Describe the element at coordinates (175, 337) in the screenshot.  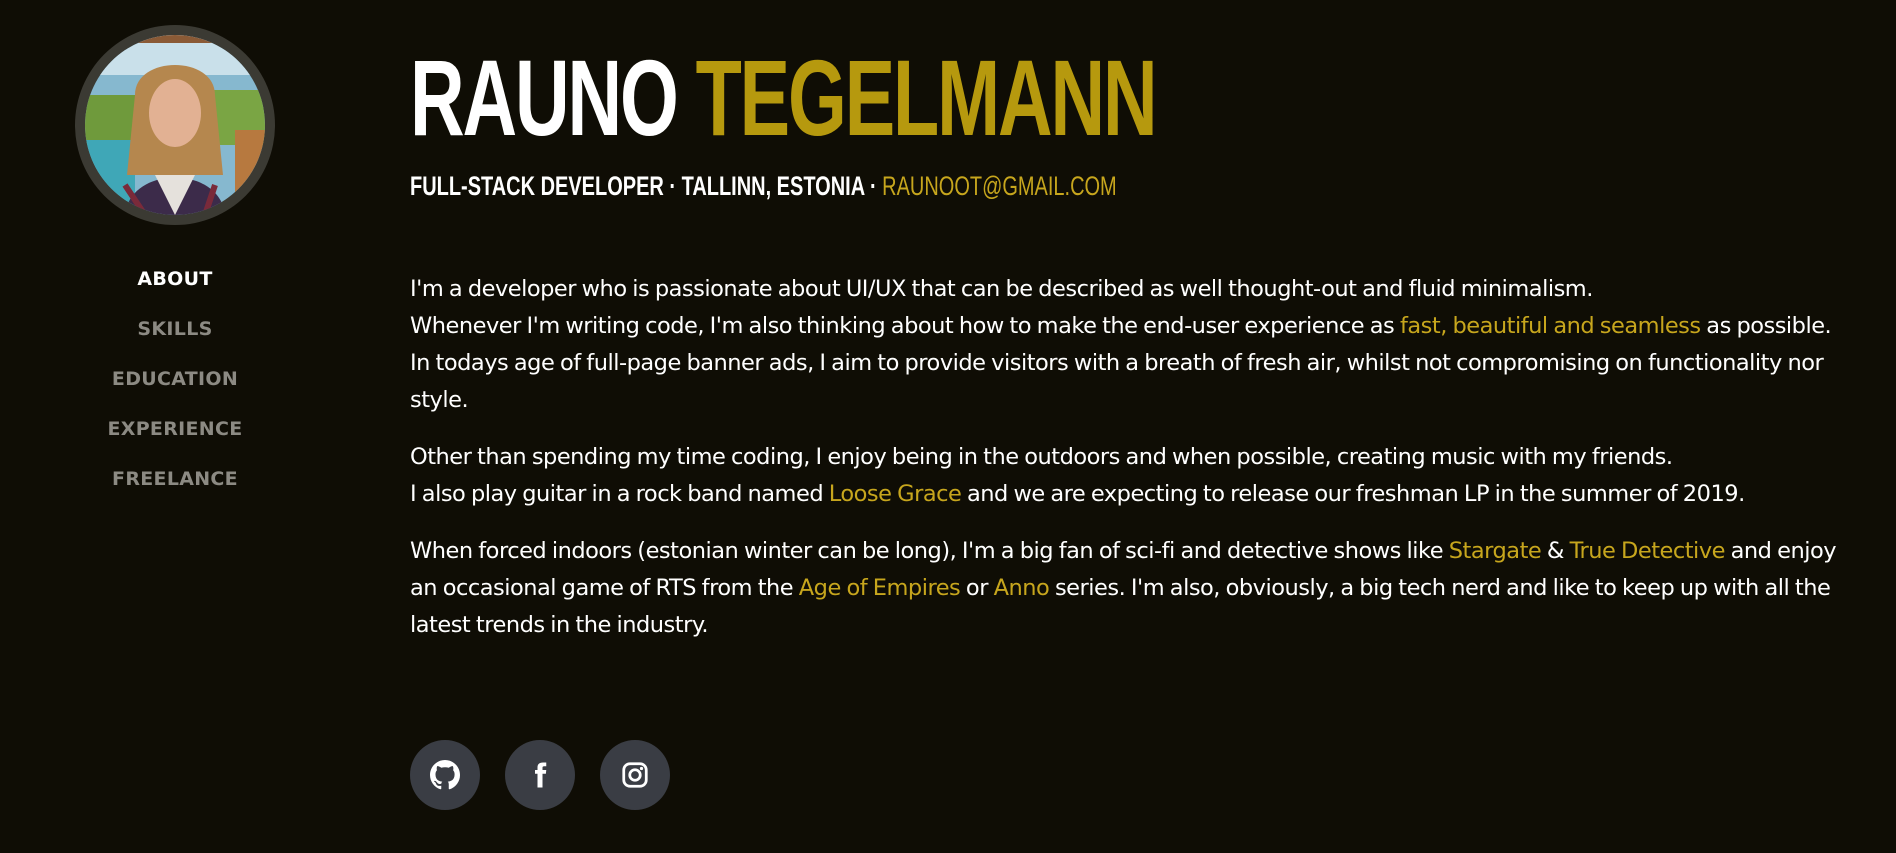
I see `nav-item-skills: SKILLS` at that location.